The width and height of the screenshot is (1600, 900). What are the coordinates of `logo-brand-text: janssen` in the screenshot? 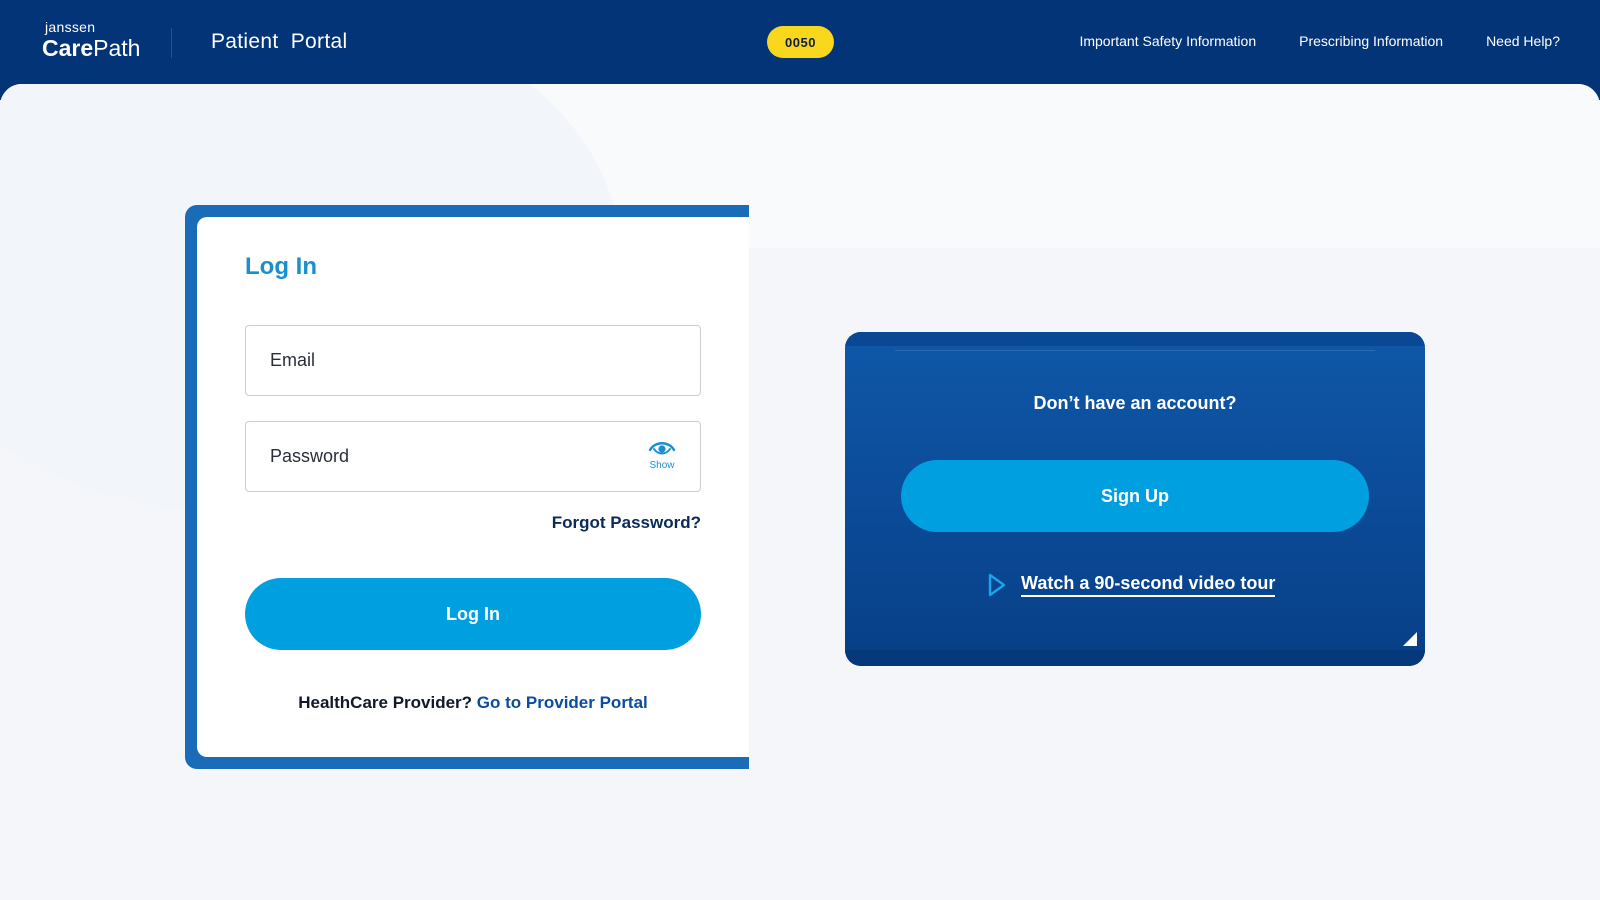 It's located at (70, 27).